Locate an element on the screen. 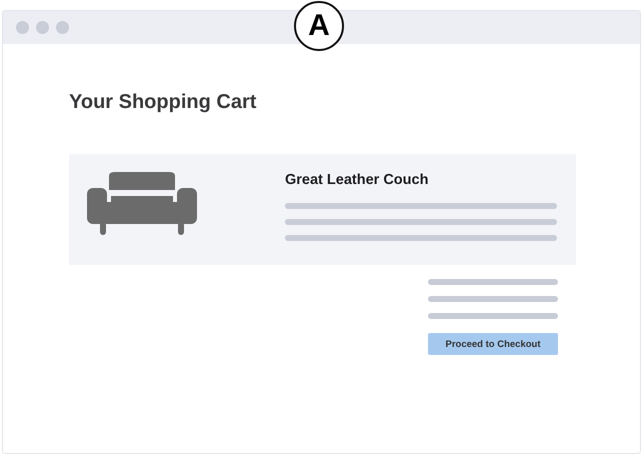 This screenshot has width=643, height=457. product-name: Great Leather Couch is located at coordinates (357, 180).